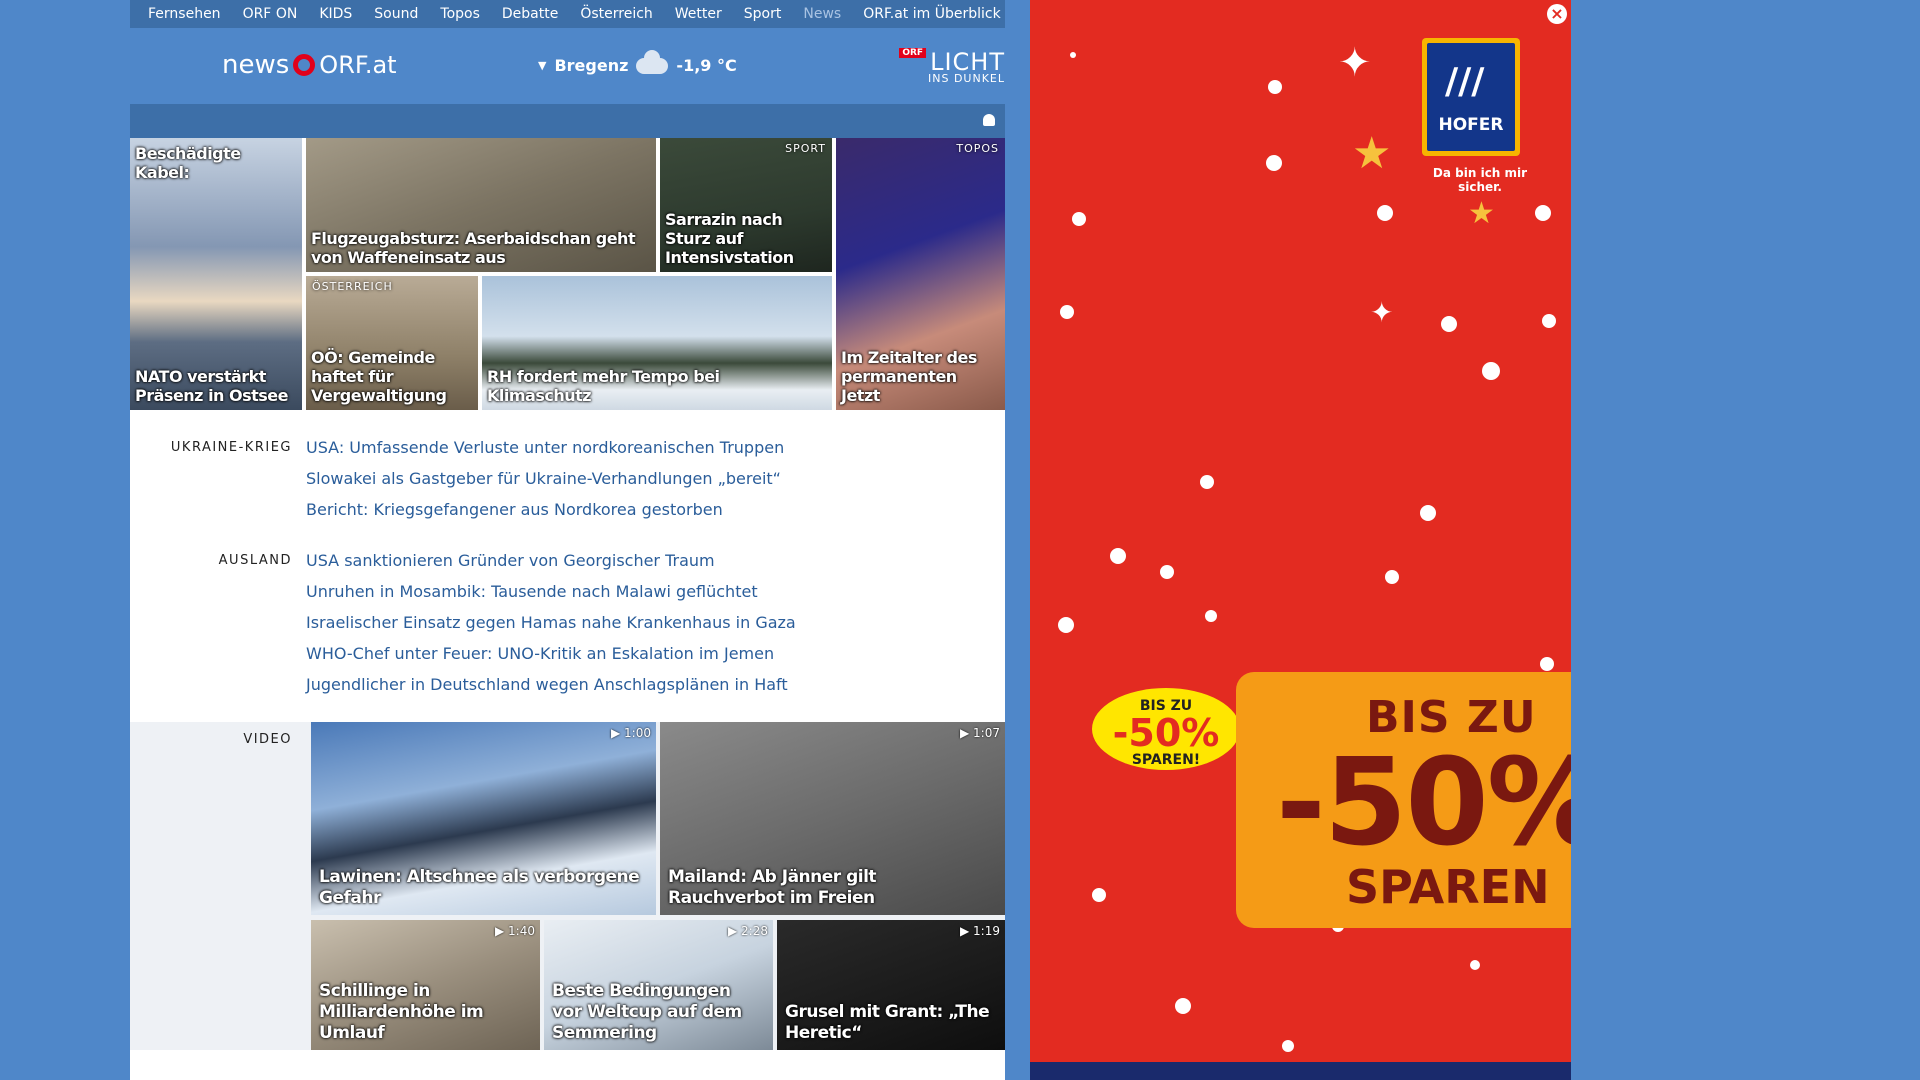 The width and height of the screenshot is (1920, 1080). I want to click on nav-topos: Topos, so click(459, 14).